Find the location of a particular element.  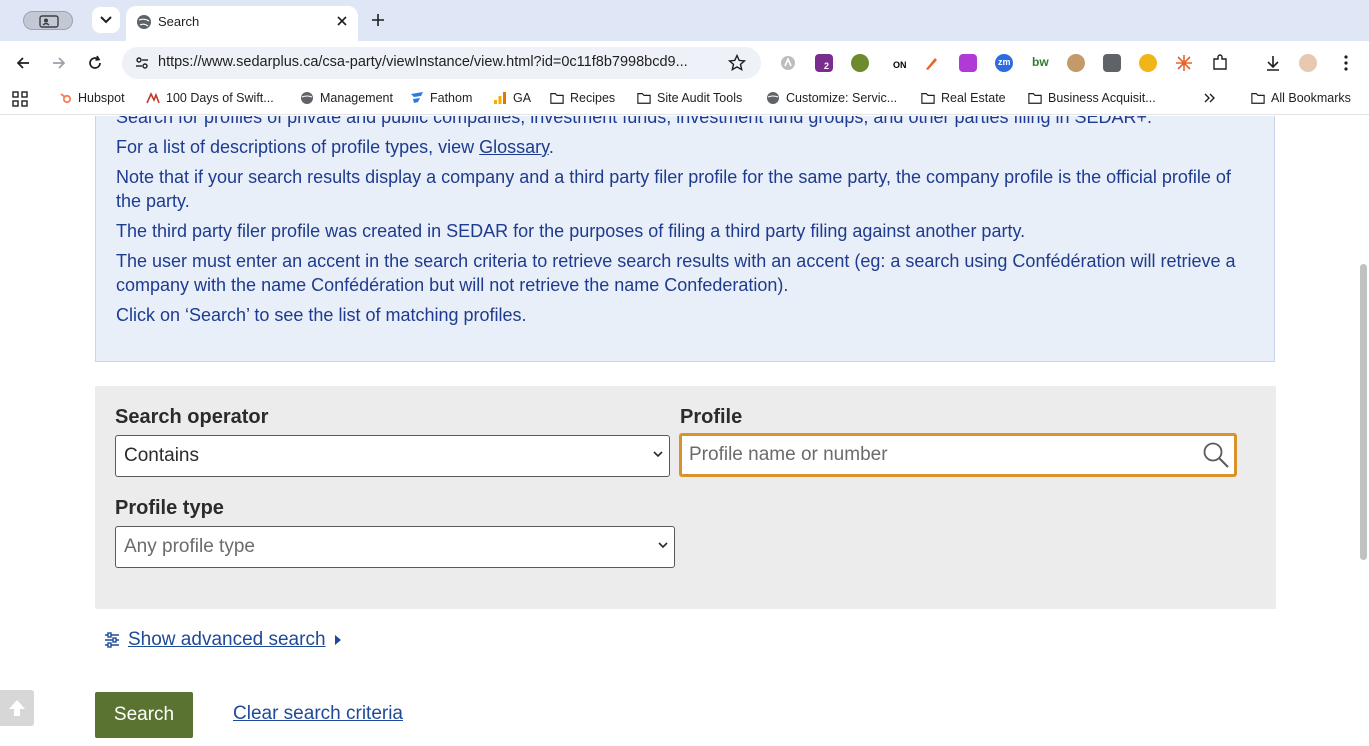

forward-button is located at coordinates (59, 63).